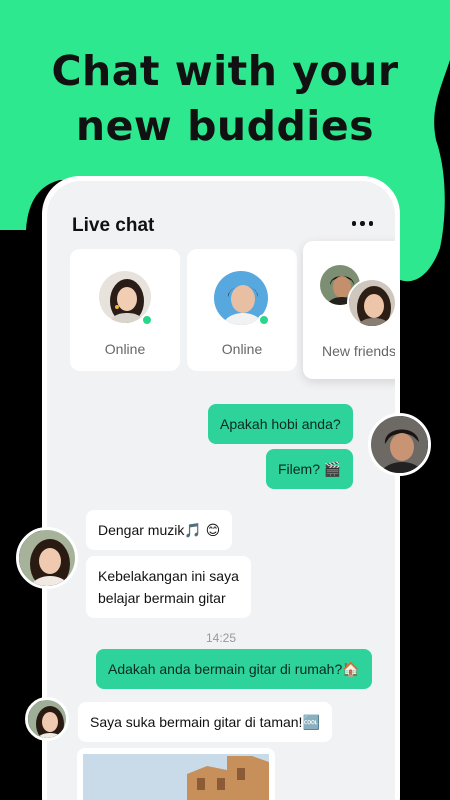  What do you see at coordinates (225, 71) in the screenshot?
I see `headline-line-1: Chat with your` at bounding box center [225, 71].